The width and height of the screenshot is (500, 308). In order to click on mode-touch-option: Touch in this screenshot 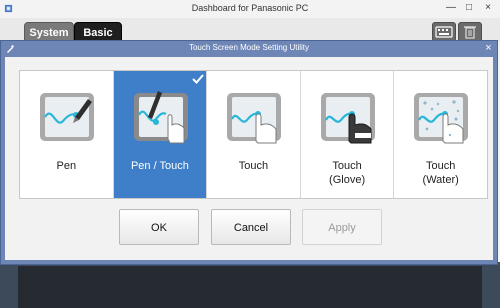, I will do `click(254, 134)`.